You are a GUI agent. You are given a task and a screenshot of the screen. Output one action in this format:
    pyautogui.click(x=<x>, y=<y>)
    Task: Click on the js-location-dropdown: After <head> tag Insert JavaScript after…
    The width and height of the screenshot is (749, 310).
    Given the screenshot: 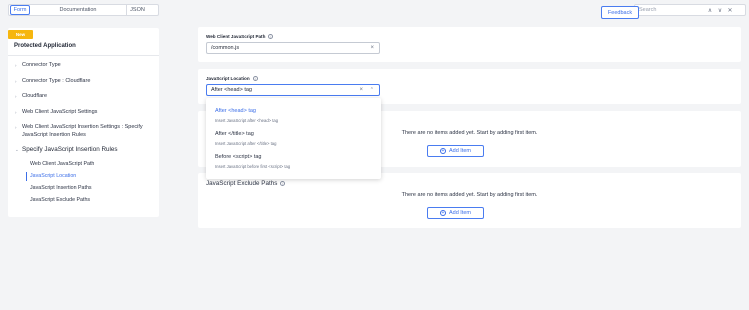 What is the action you would take?
    pyautogui.click(x=293, y=138)
    